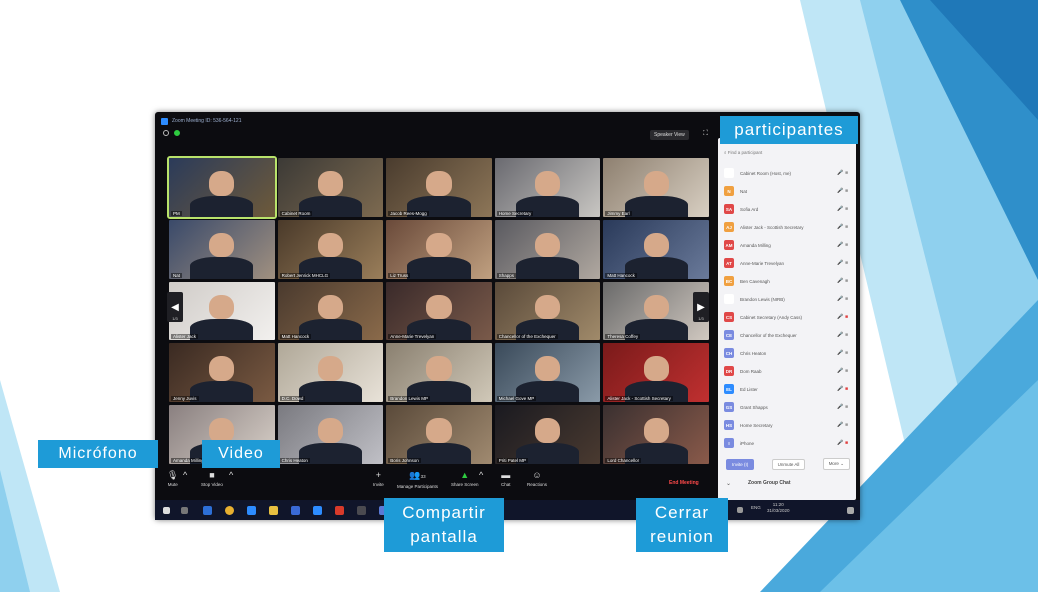  Describe the element at coordinates (439, 434) in the screenshot. I see `video-tile: Boris Johnson` at that location.